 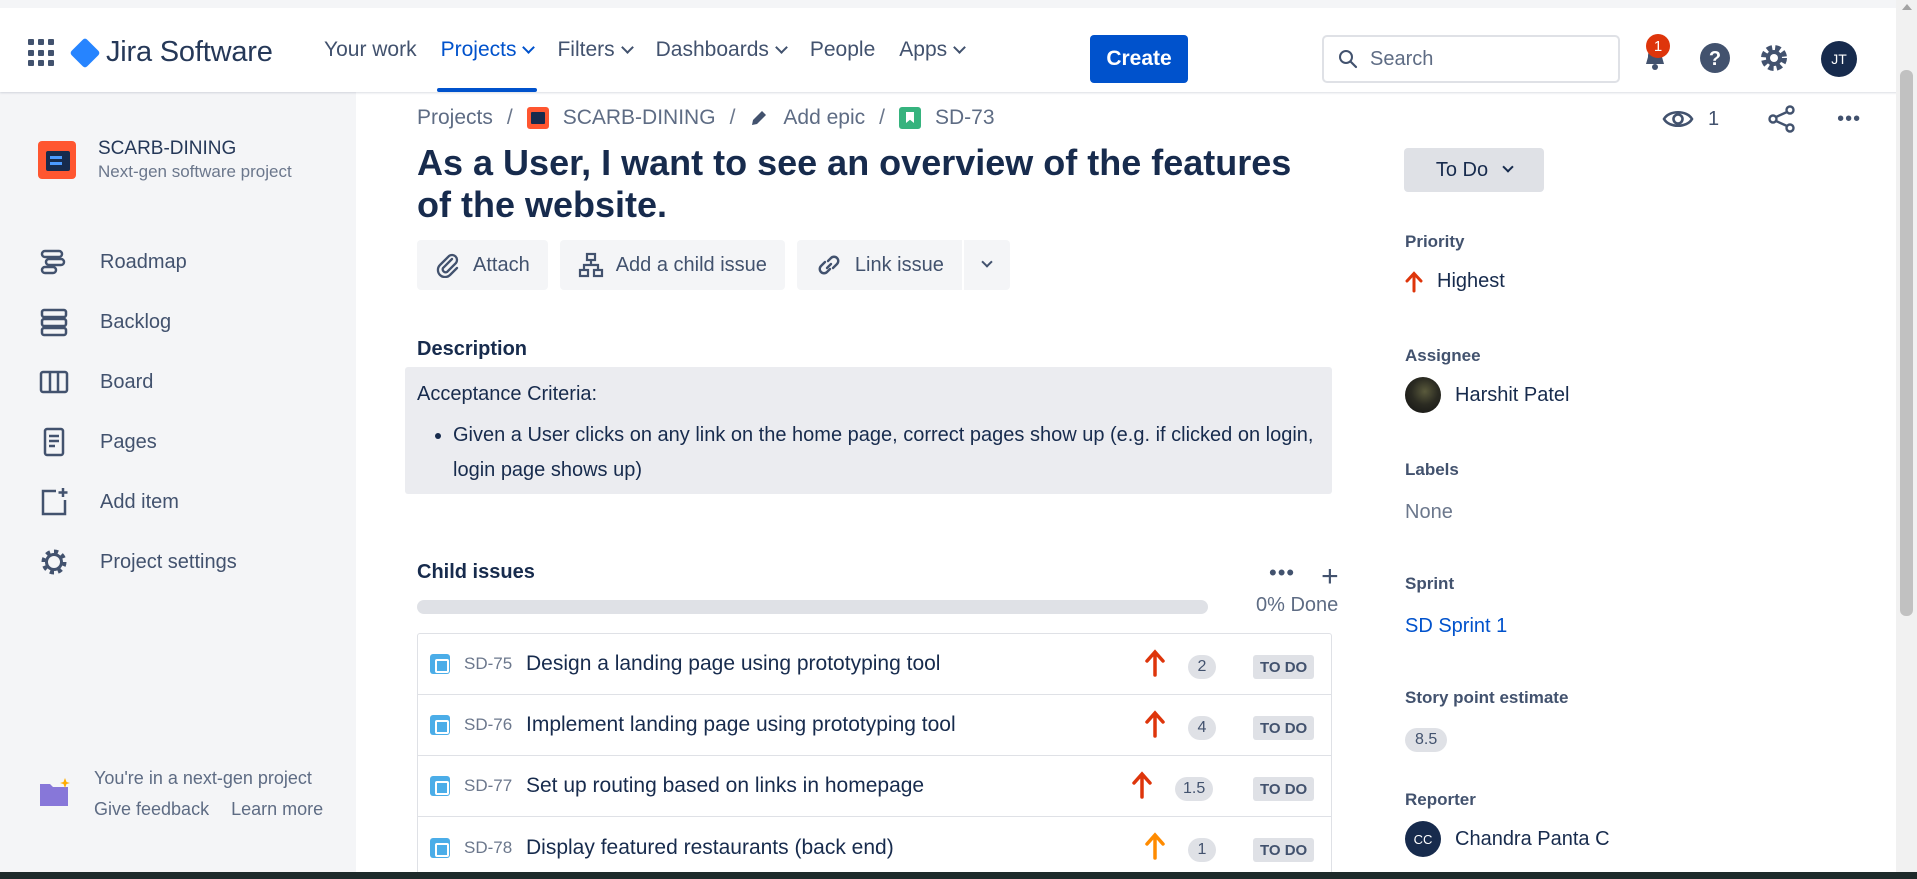 I want to click on sidebar-item-add-item: Add item, so click(x=137, y=502).